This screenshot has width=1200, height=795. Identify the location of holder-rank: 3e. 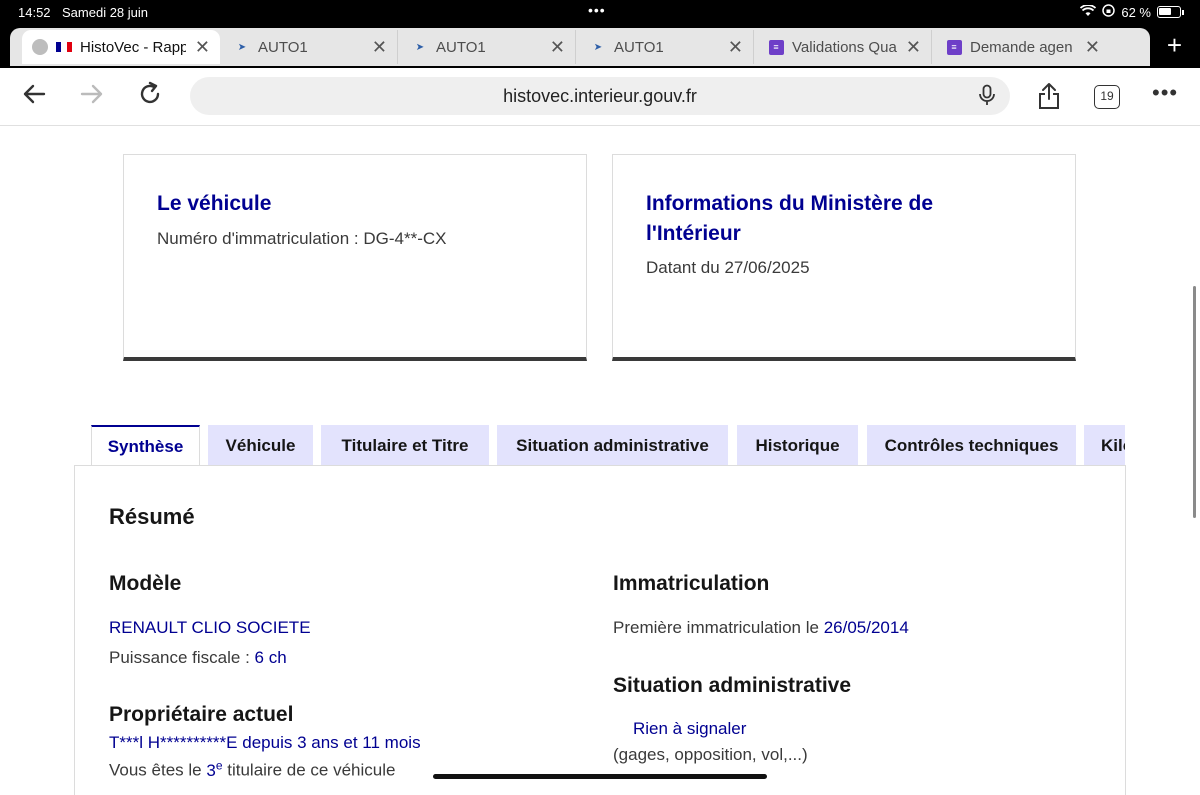
(214, 769).